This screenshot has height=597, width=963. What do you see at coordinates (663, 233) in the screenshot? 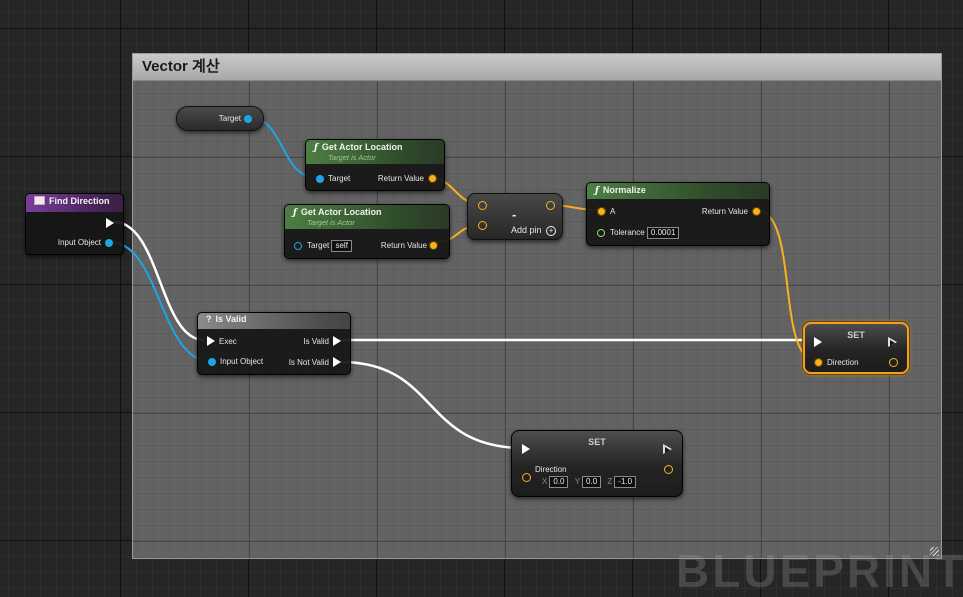
I see `tolerance-value-box: 0.0001` at bounding box center [663, 233].